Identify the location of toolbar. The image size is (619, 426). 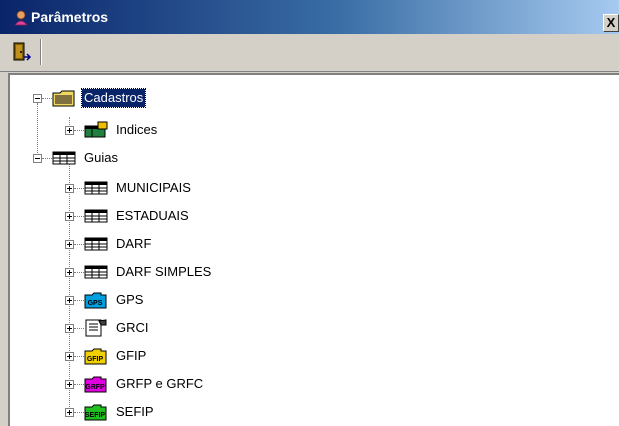
(309, 53).